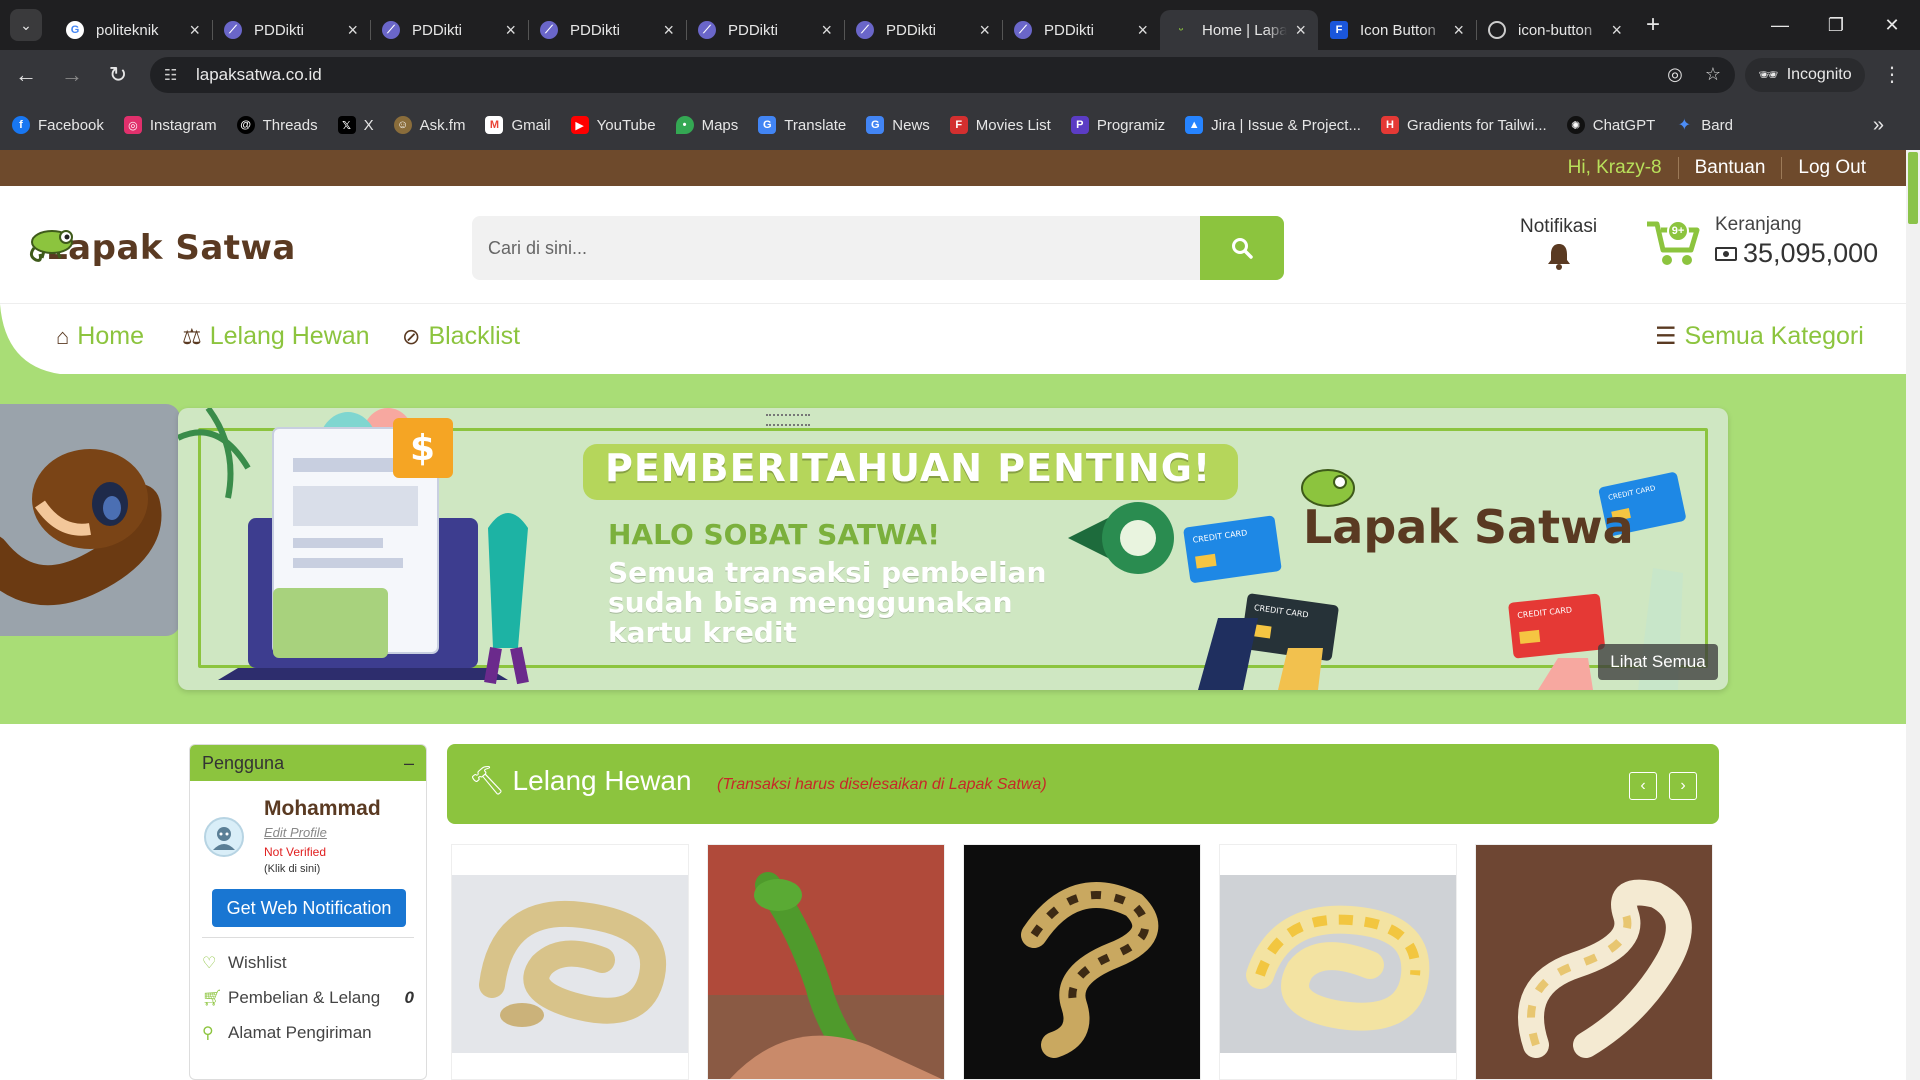 This screenshot has height=1080, width=1920. What do you see at coordinates (1117, 125) in the screenshot?
I see `bookmark-programiz: P Programiz` at bounding box center [1117, 125].